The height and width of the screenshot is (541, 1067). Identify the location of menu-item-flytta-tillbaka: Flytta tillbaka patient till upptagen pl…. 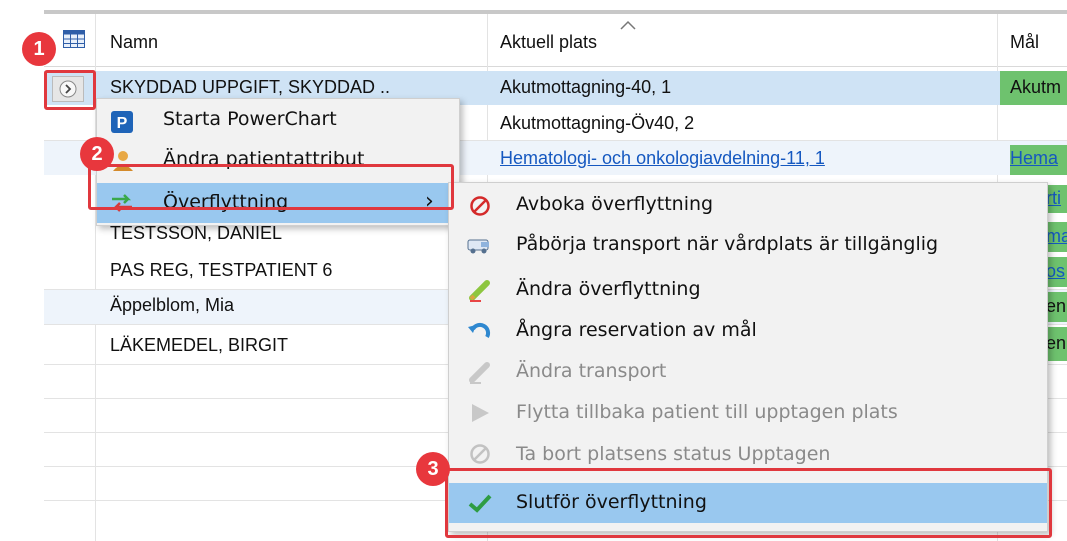
(748, 413).